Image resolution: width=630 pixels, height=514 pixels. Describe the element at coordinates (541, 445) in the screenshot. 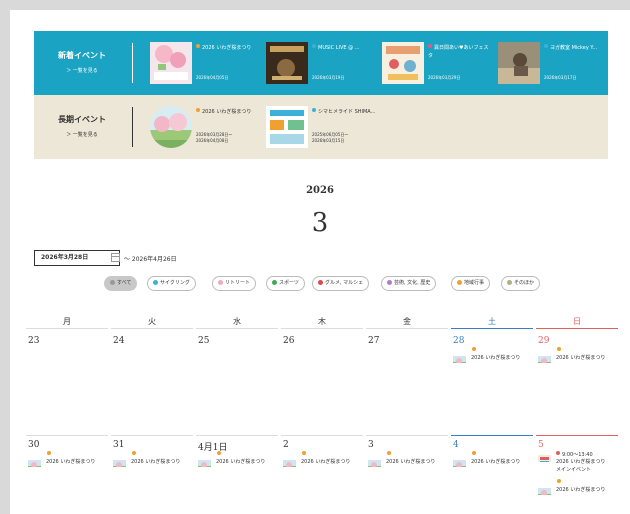

I see `day-number: 5` at that location.